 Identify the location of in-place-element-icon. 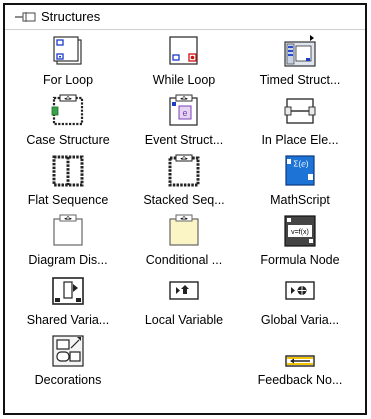
(300, 111).